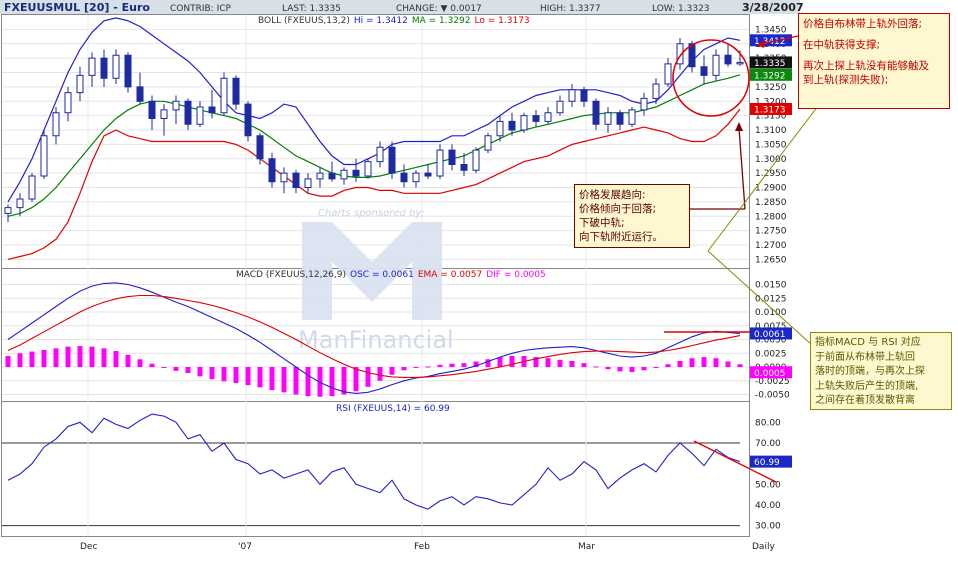  I want to click on watermark-sponsor: Charts sponsored by:, so click(371, 213).